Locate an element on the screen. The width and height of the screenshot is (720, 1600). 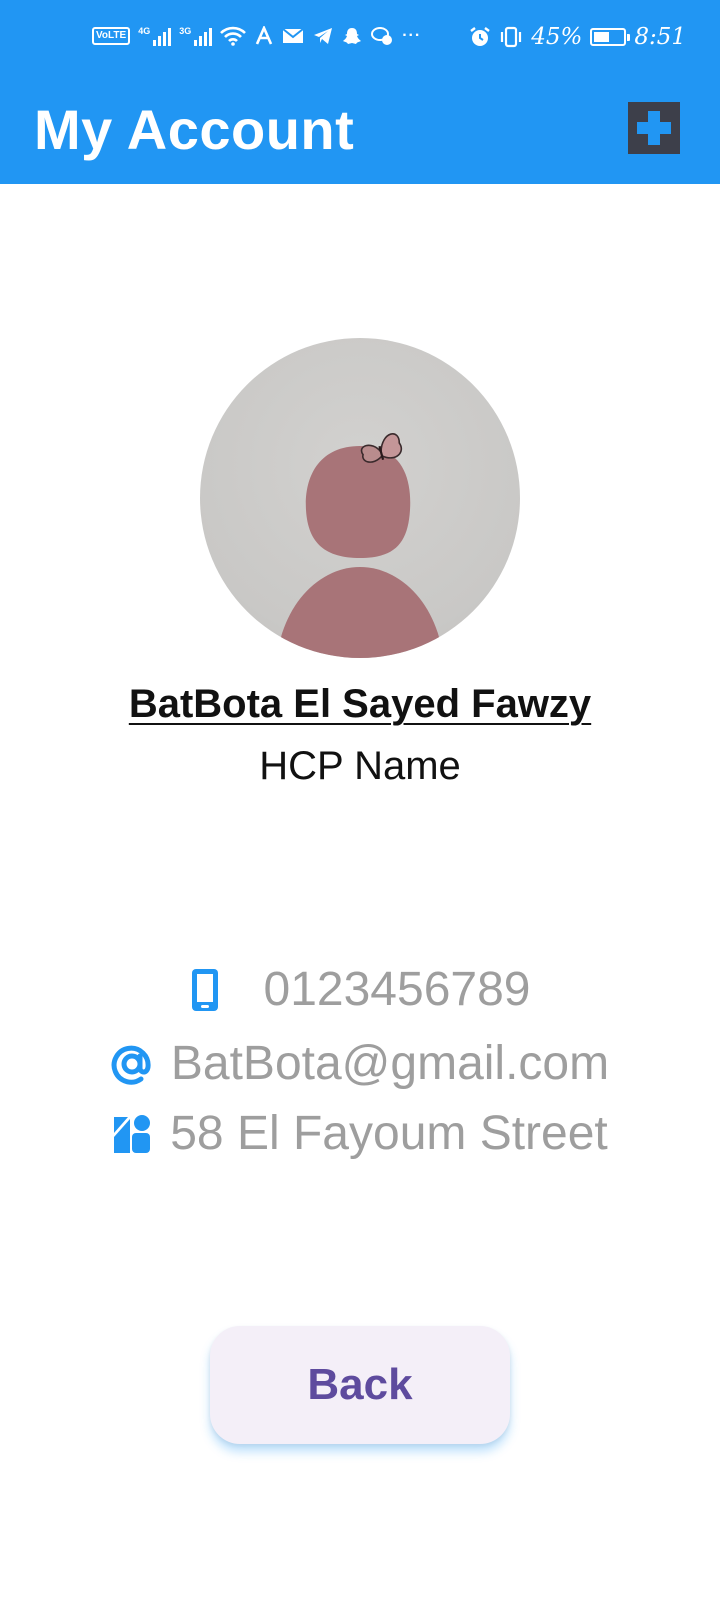
avatar-image is located at coordinates (360, 545).